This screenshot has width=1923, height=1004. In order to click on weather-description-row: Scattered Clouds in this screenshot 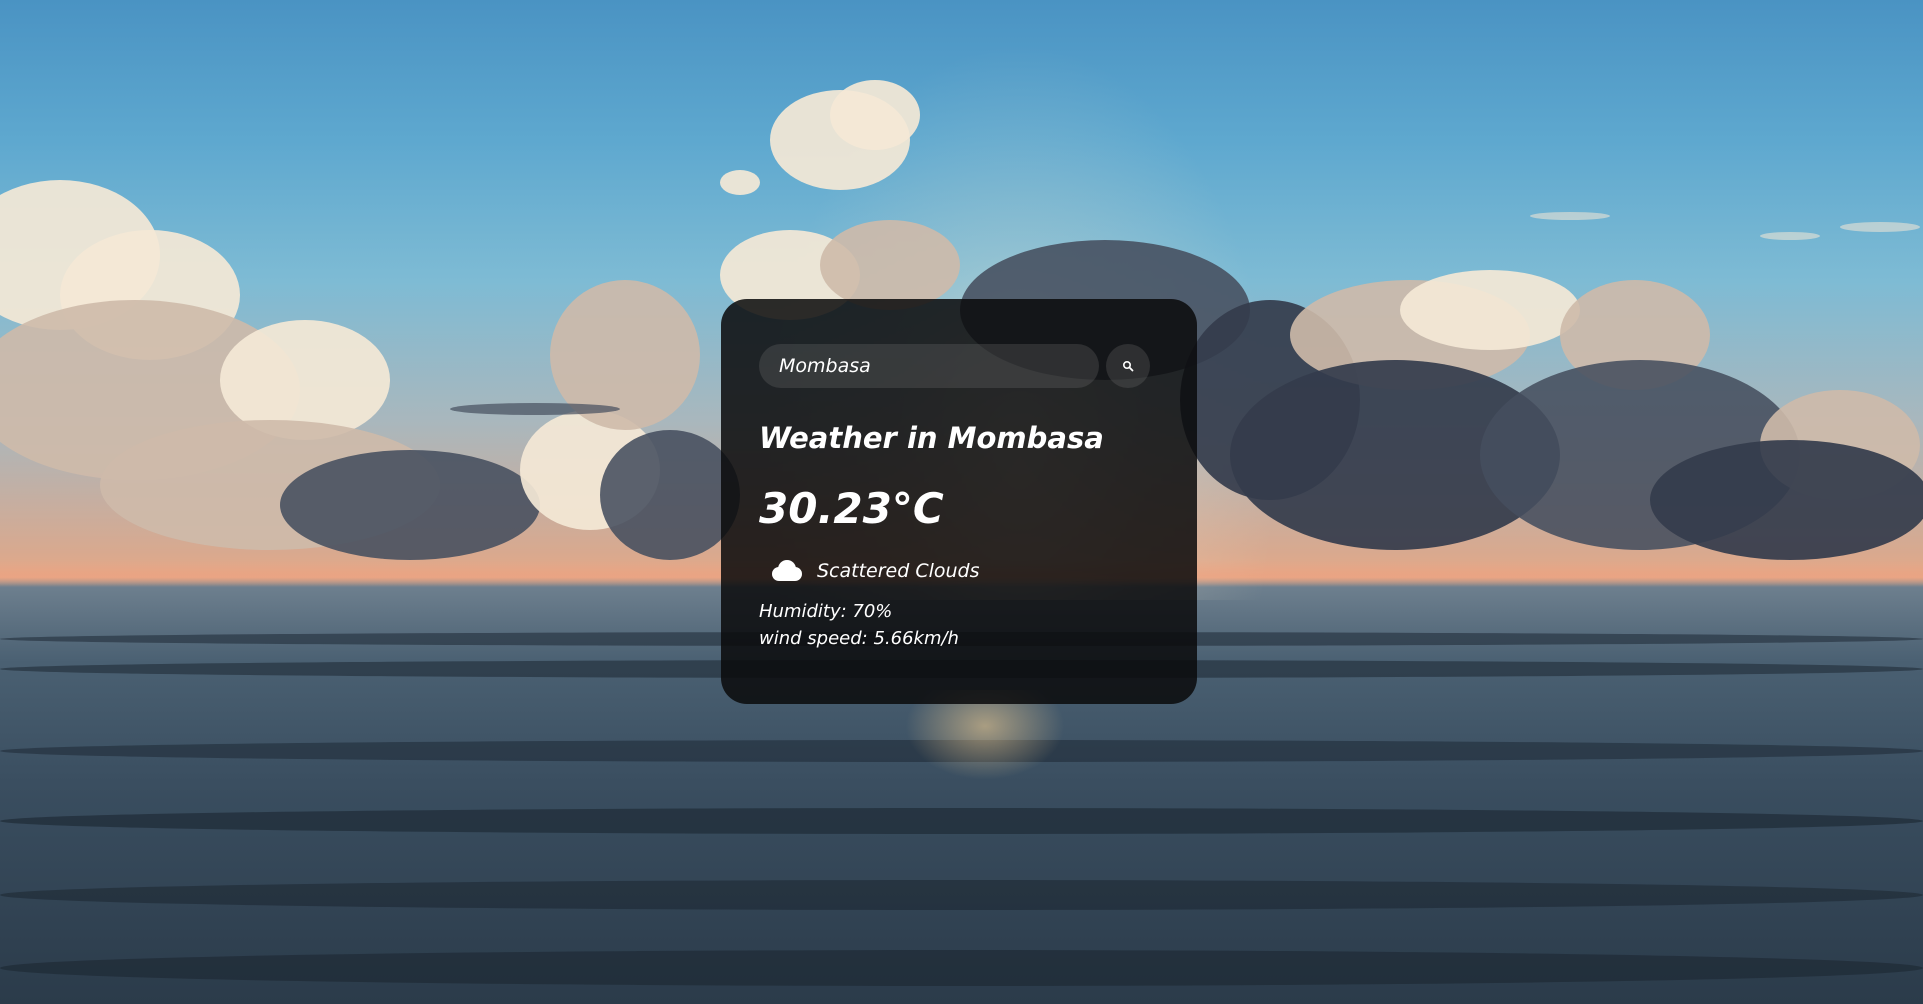, I will do `click(959, 571)`.